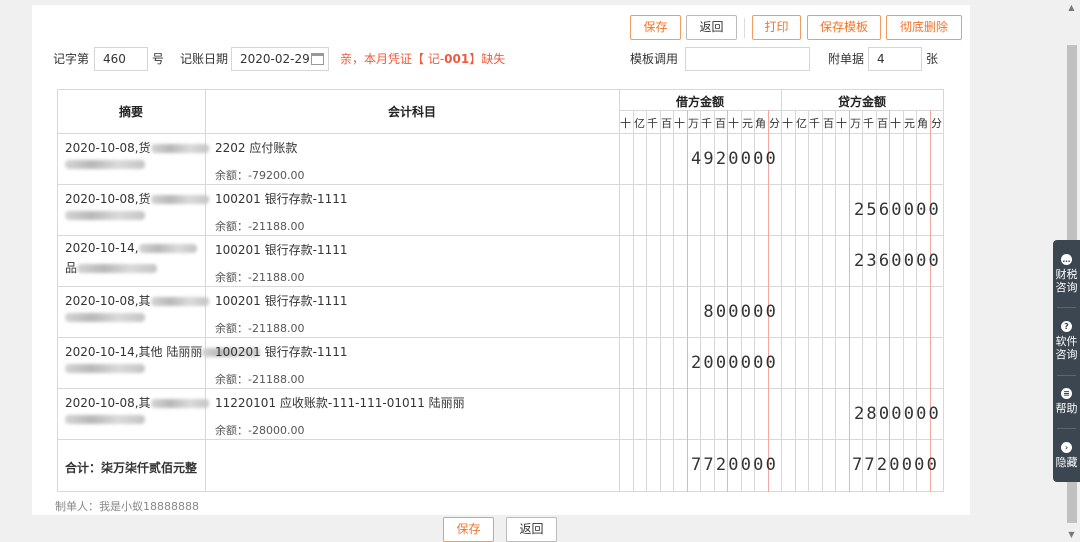  I want to click on row-account: 11220101 应收账款-111-111-01011 陆丽丽, so click(340, 402).